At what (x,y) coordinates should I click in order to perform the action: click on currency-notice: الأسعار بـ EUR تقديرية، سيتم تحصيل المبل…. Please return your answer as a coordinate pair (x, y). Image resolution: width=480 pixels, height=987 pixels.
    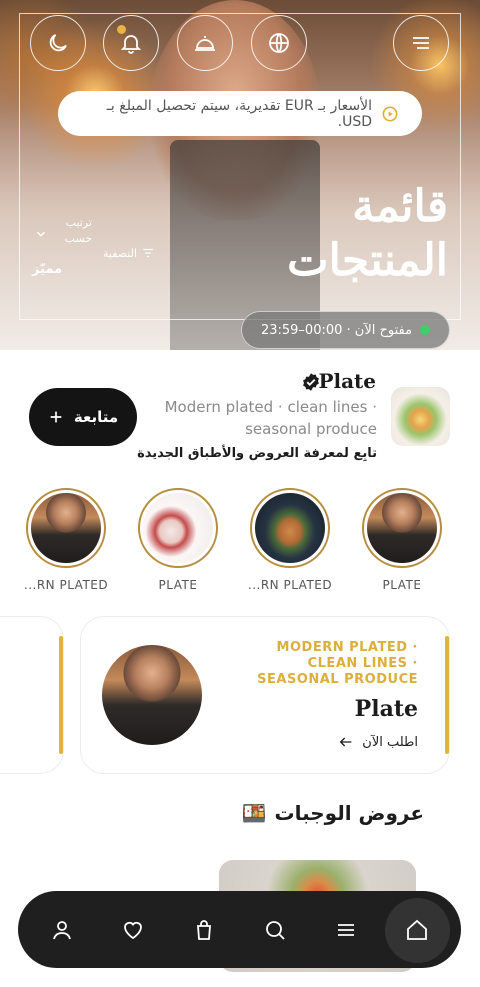
    Looking at the image, I should click on (240, 113).